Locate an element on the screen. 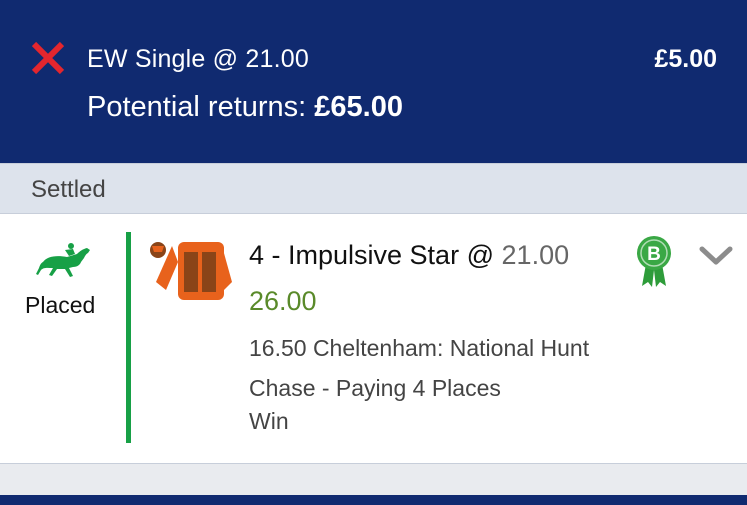 Image resolution: width=747 pixels, height=505 pixels. at-symbol: @ is located at coordinates (480, 255).